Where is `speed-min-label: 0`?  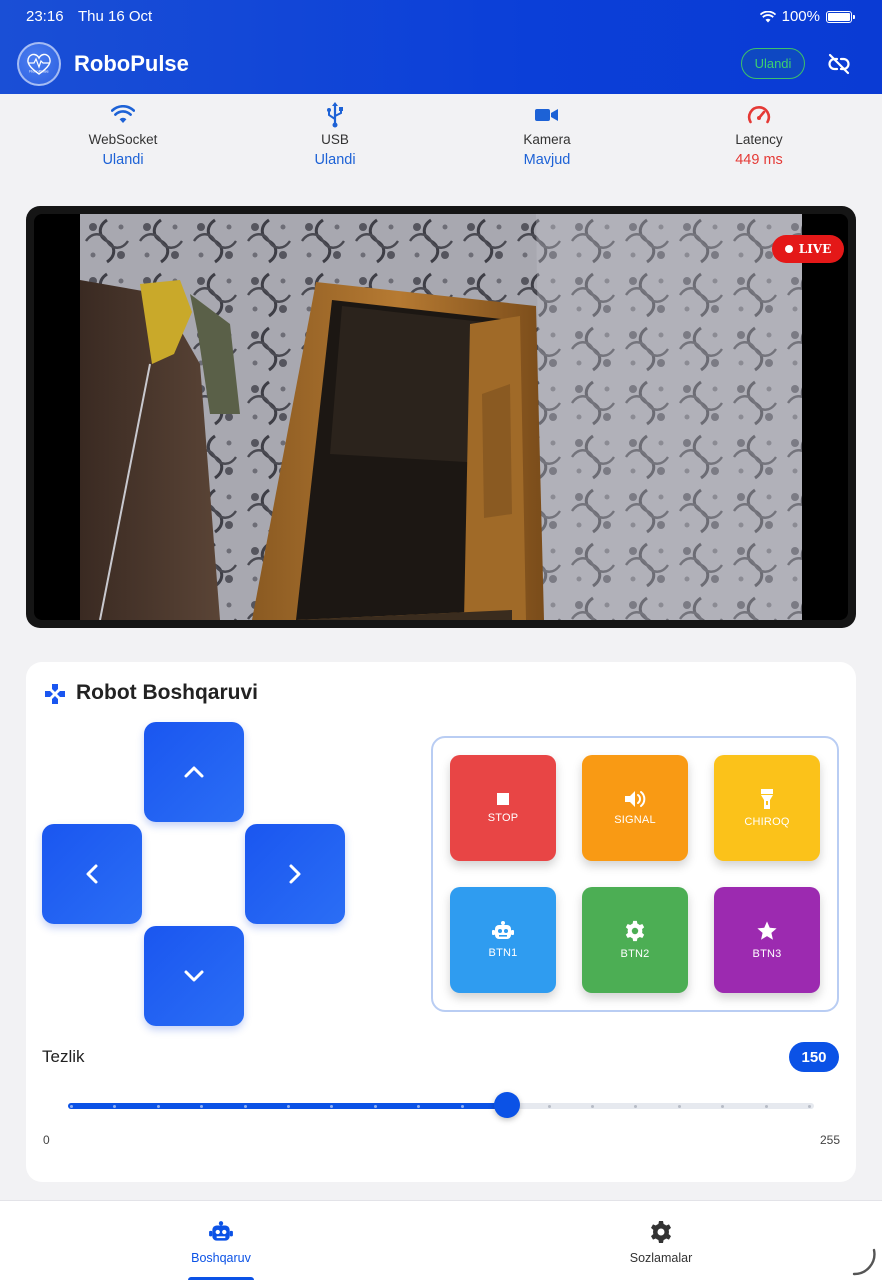
speed-min-label: 0 is located at coordinates (46, 1140).